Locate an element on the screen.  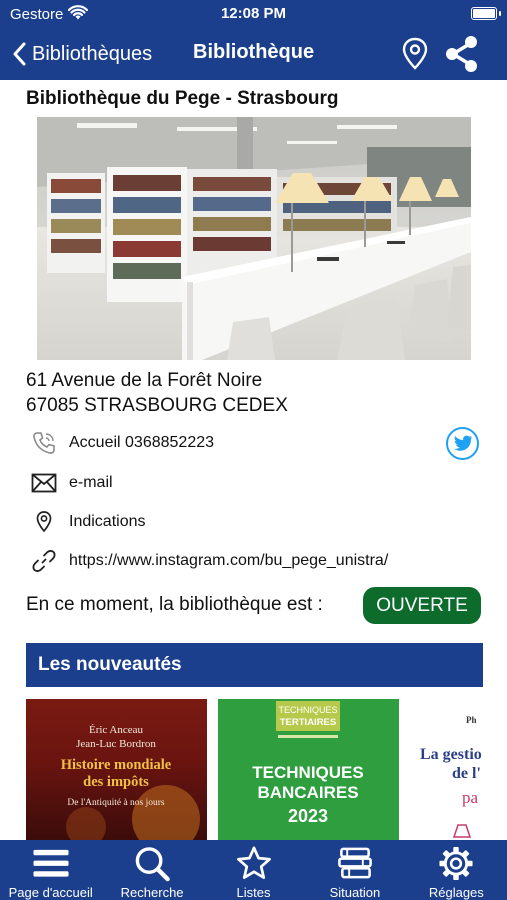
clock: 12:08 PM is located at coordinates (253, 13).